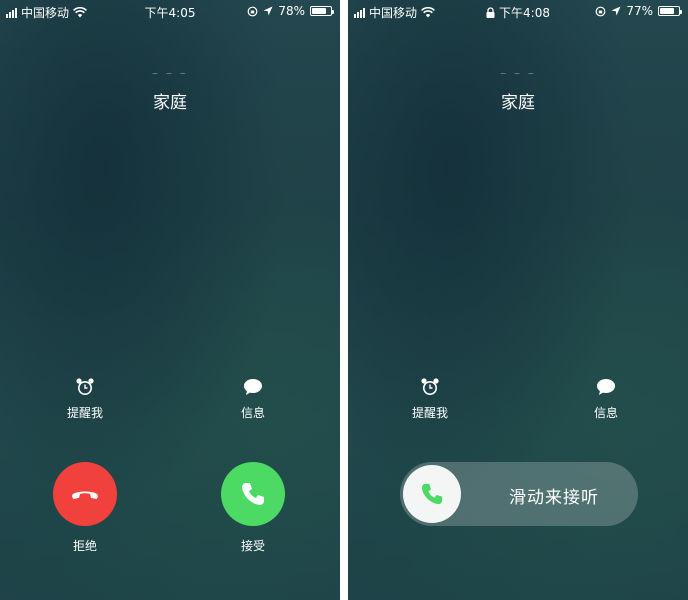  I want to click on slide-to-answer-knob, so click(432, 494).